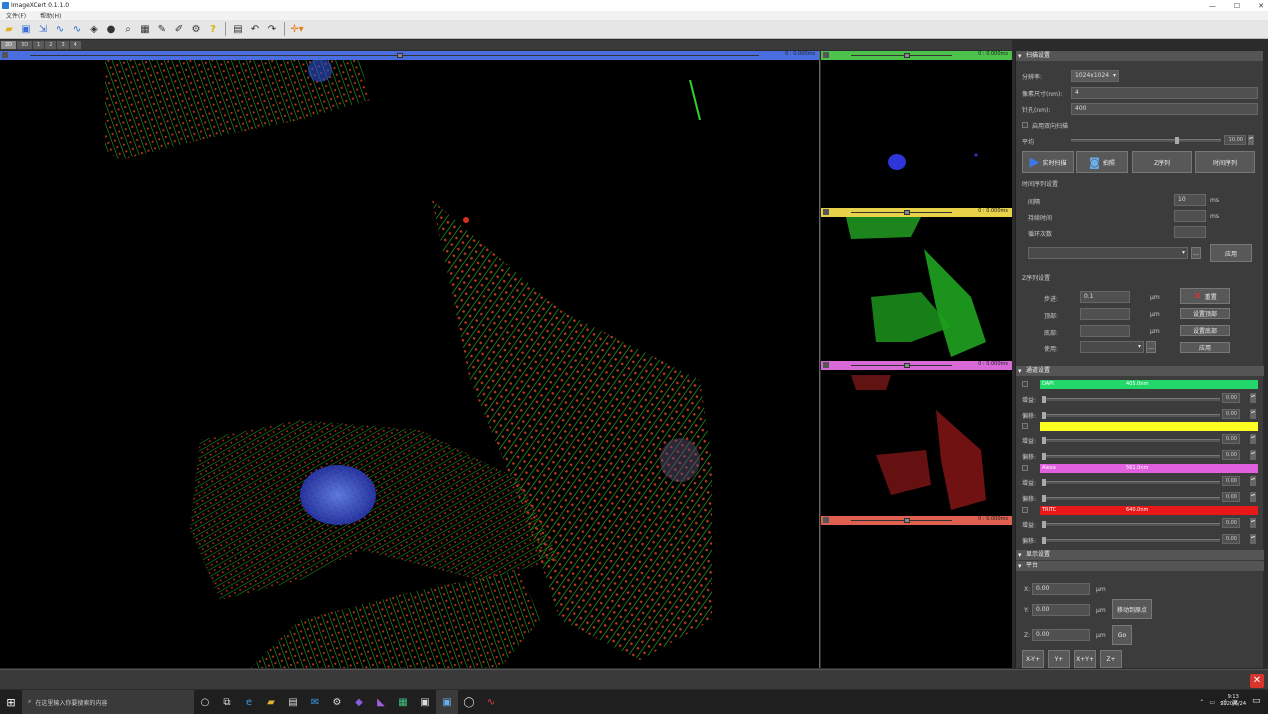  I want to click on pixel-size-input: 4, so click(1164, 93).